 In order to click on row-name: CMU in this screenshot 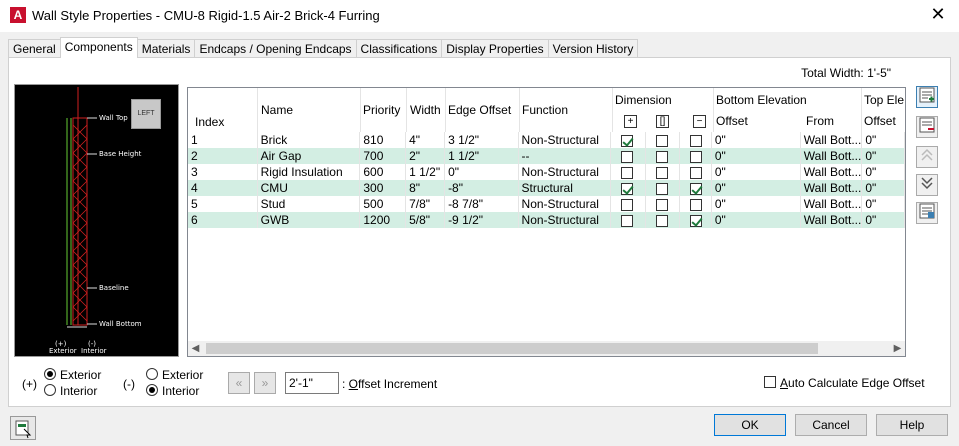, I will do `click(309, 188)`.